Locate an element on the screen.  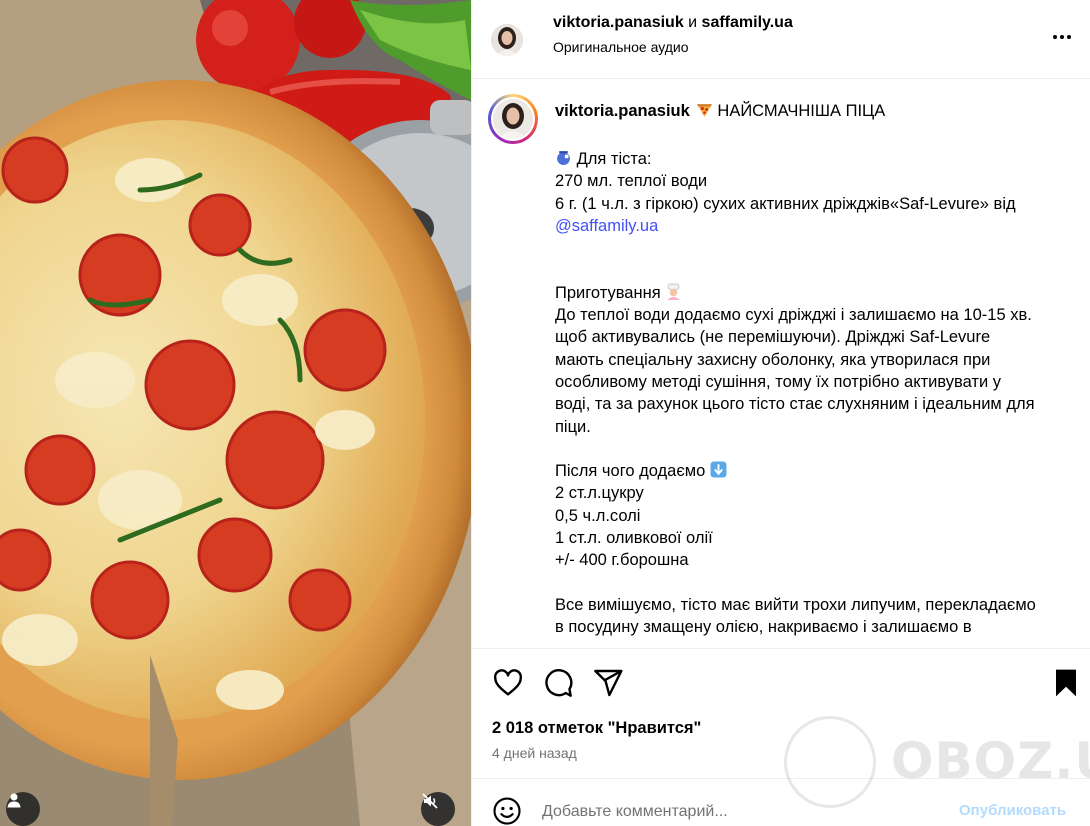
post-authors: viktoria.panasiuk и saffamily.ua is located at coordinates (673, 23).